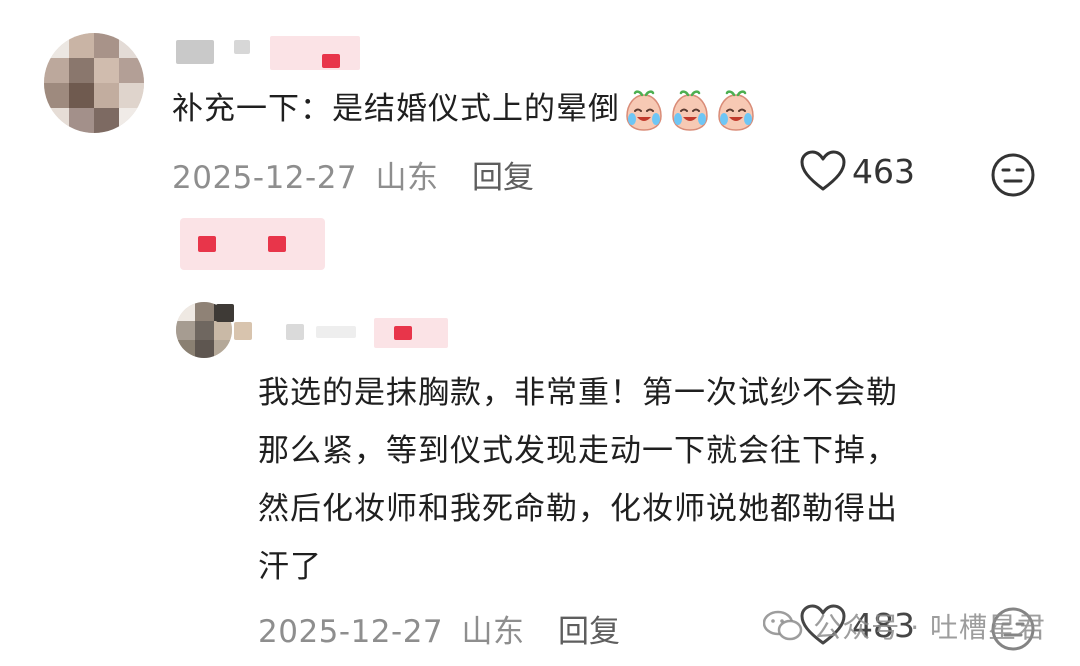 The height and width of the screenshot is (666, 1080). I want to click on like-button-1: 463, so click(857, 171).